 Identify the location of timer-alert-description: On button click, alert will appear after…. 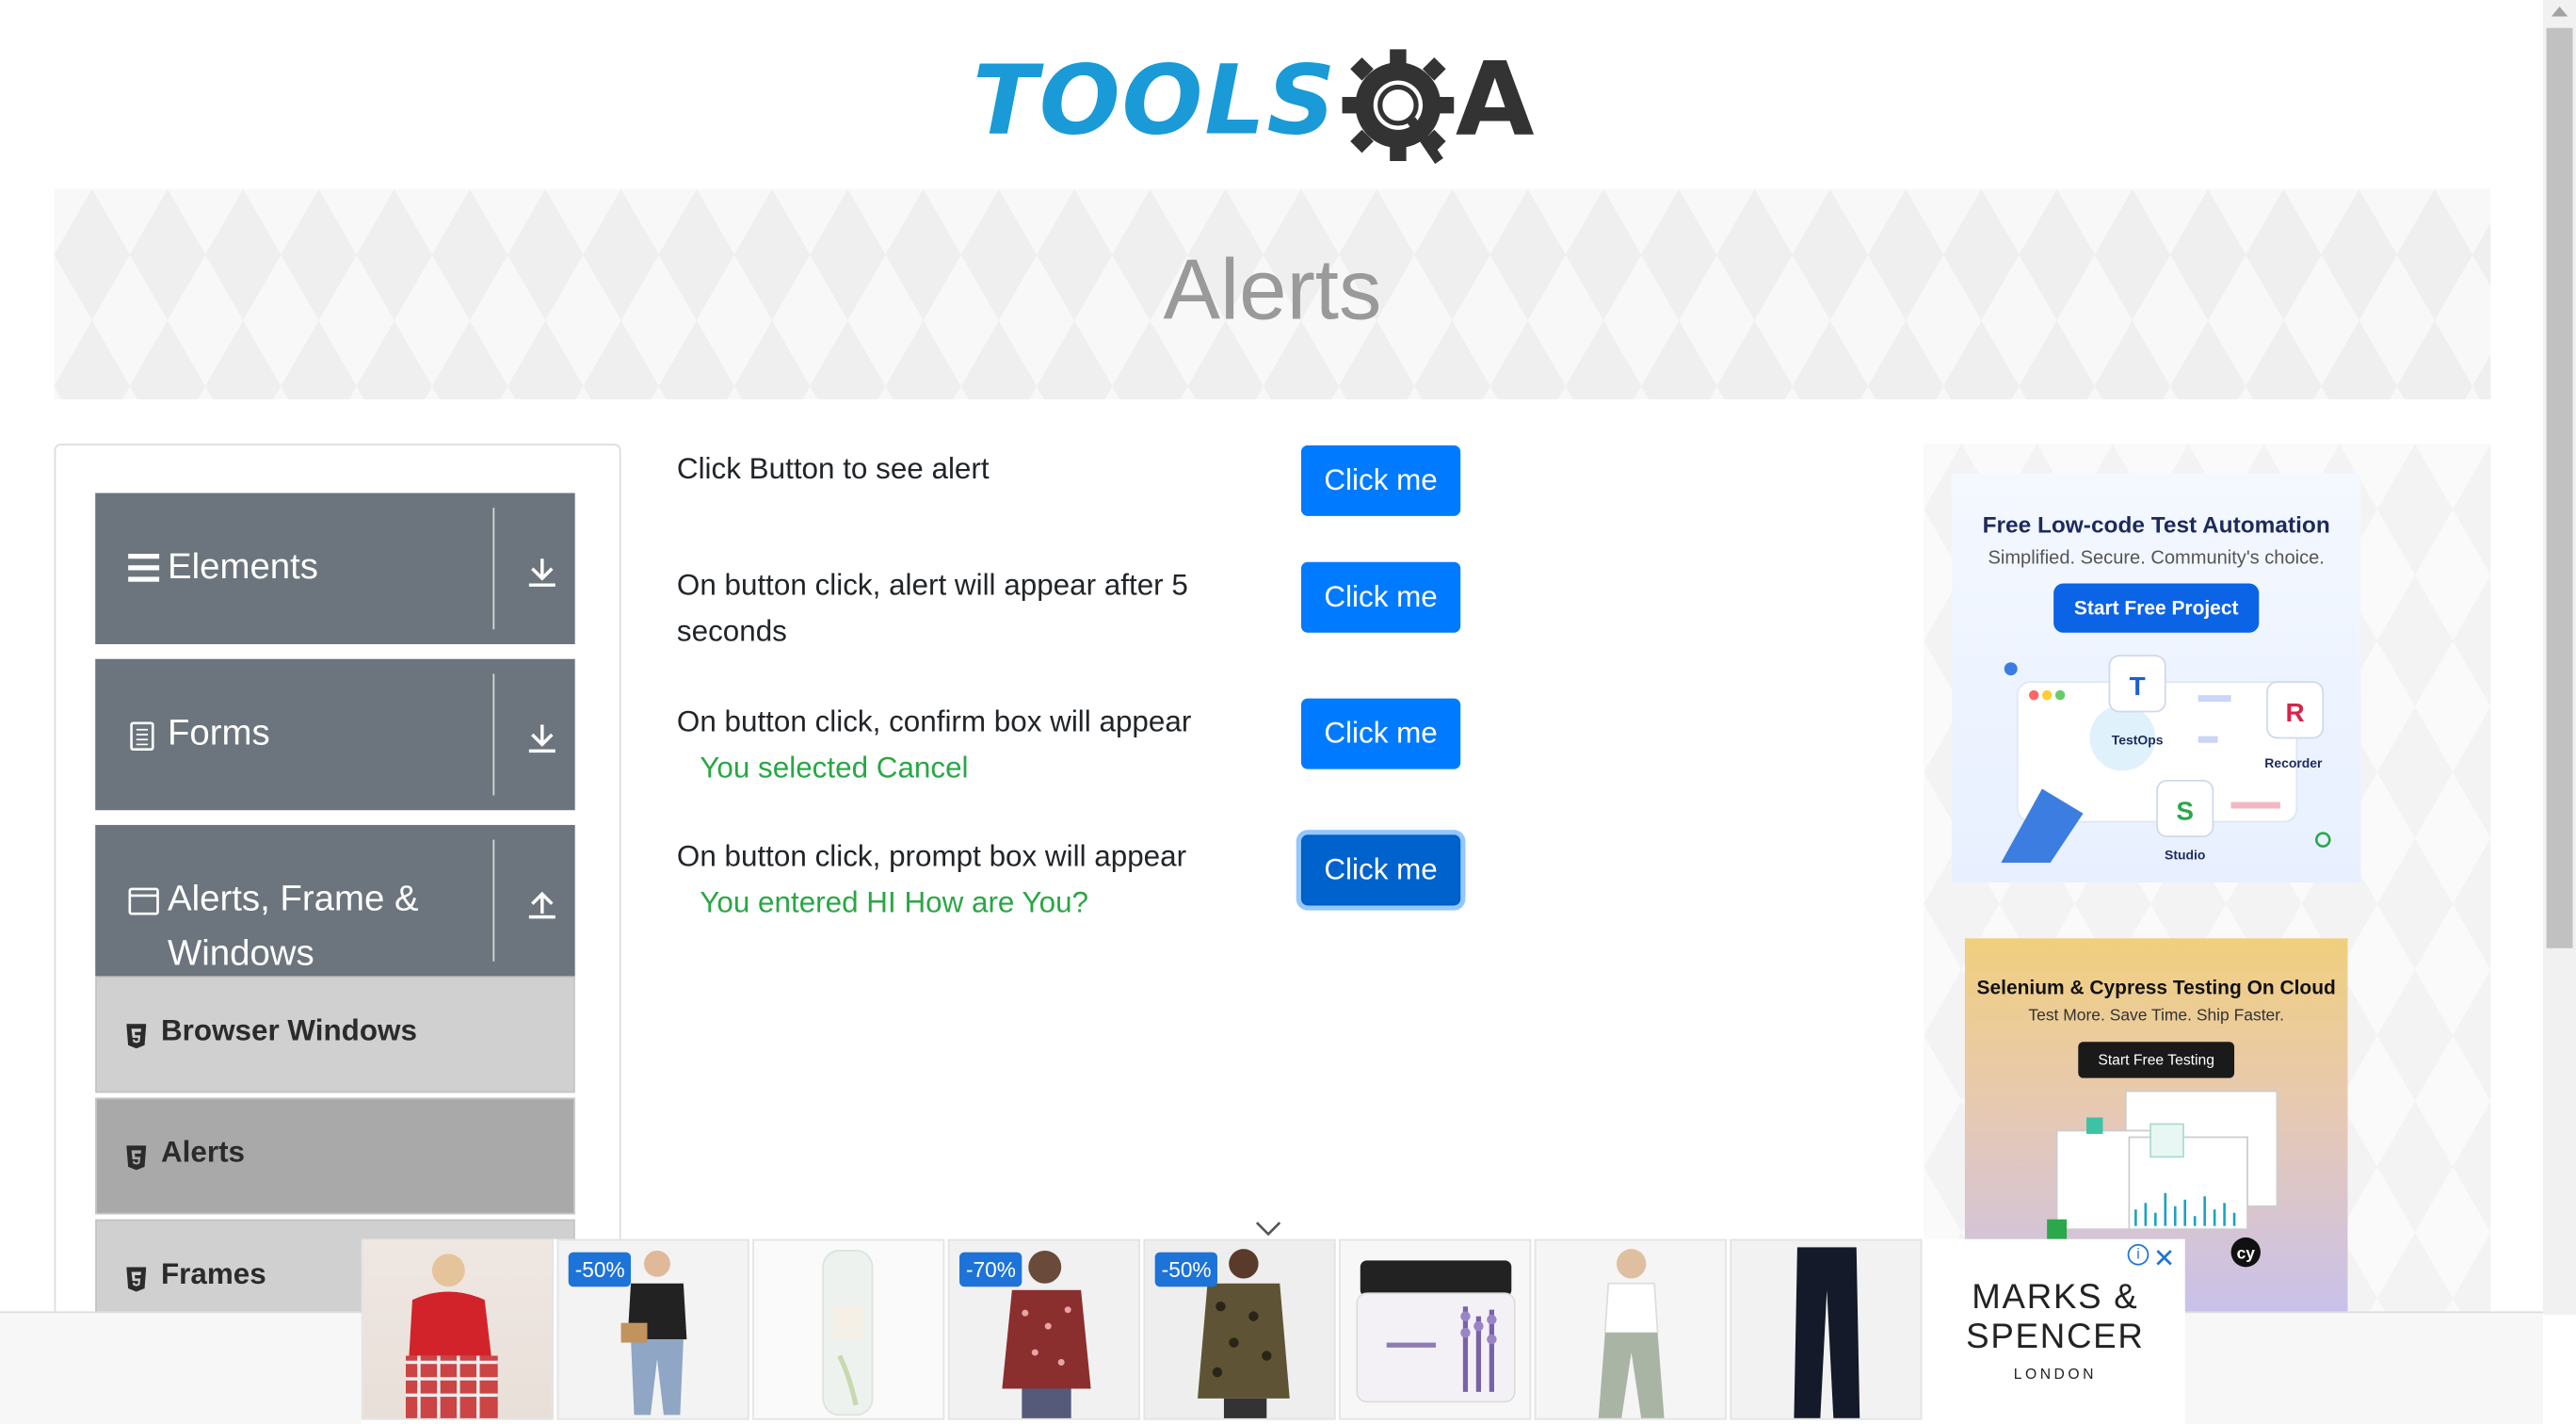
(956, 608).